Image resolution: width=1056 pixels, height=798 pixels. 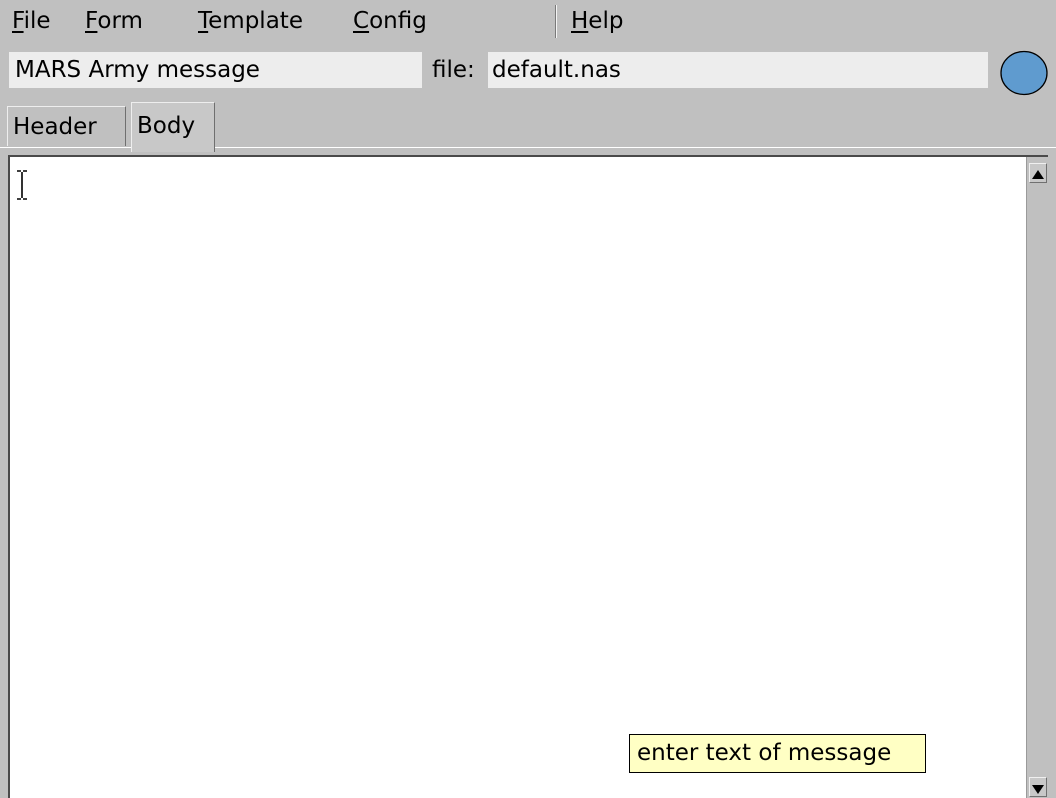 I want to click on arrow-down-icon, so click(x=1038, y=789).